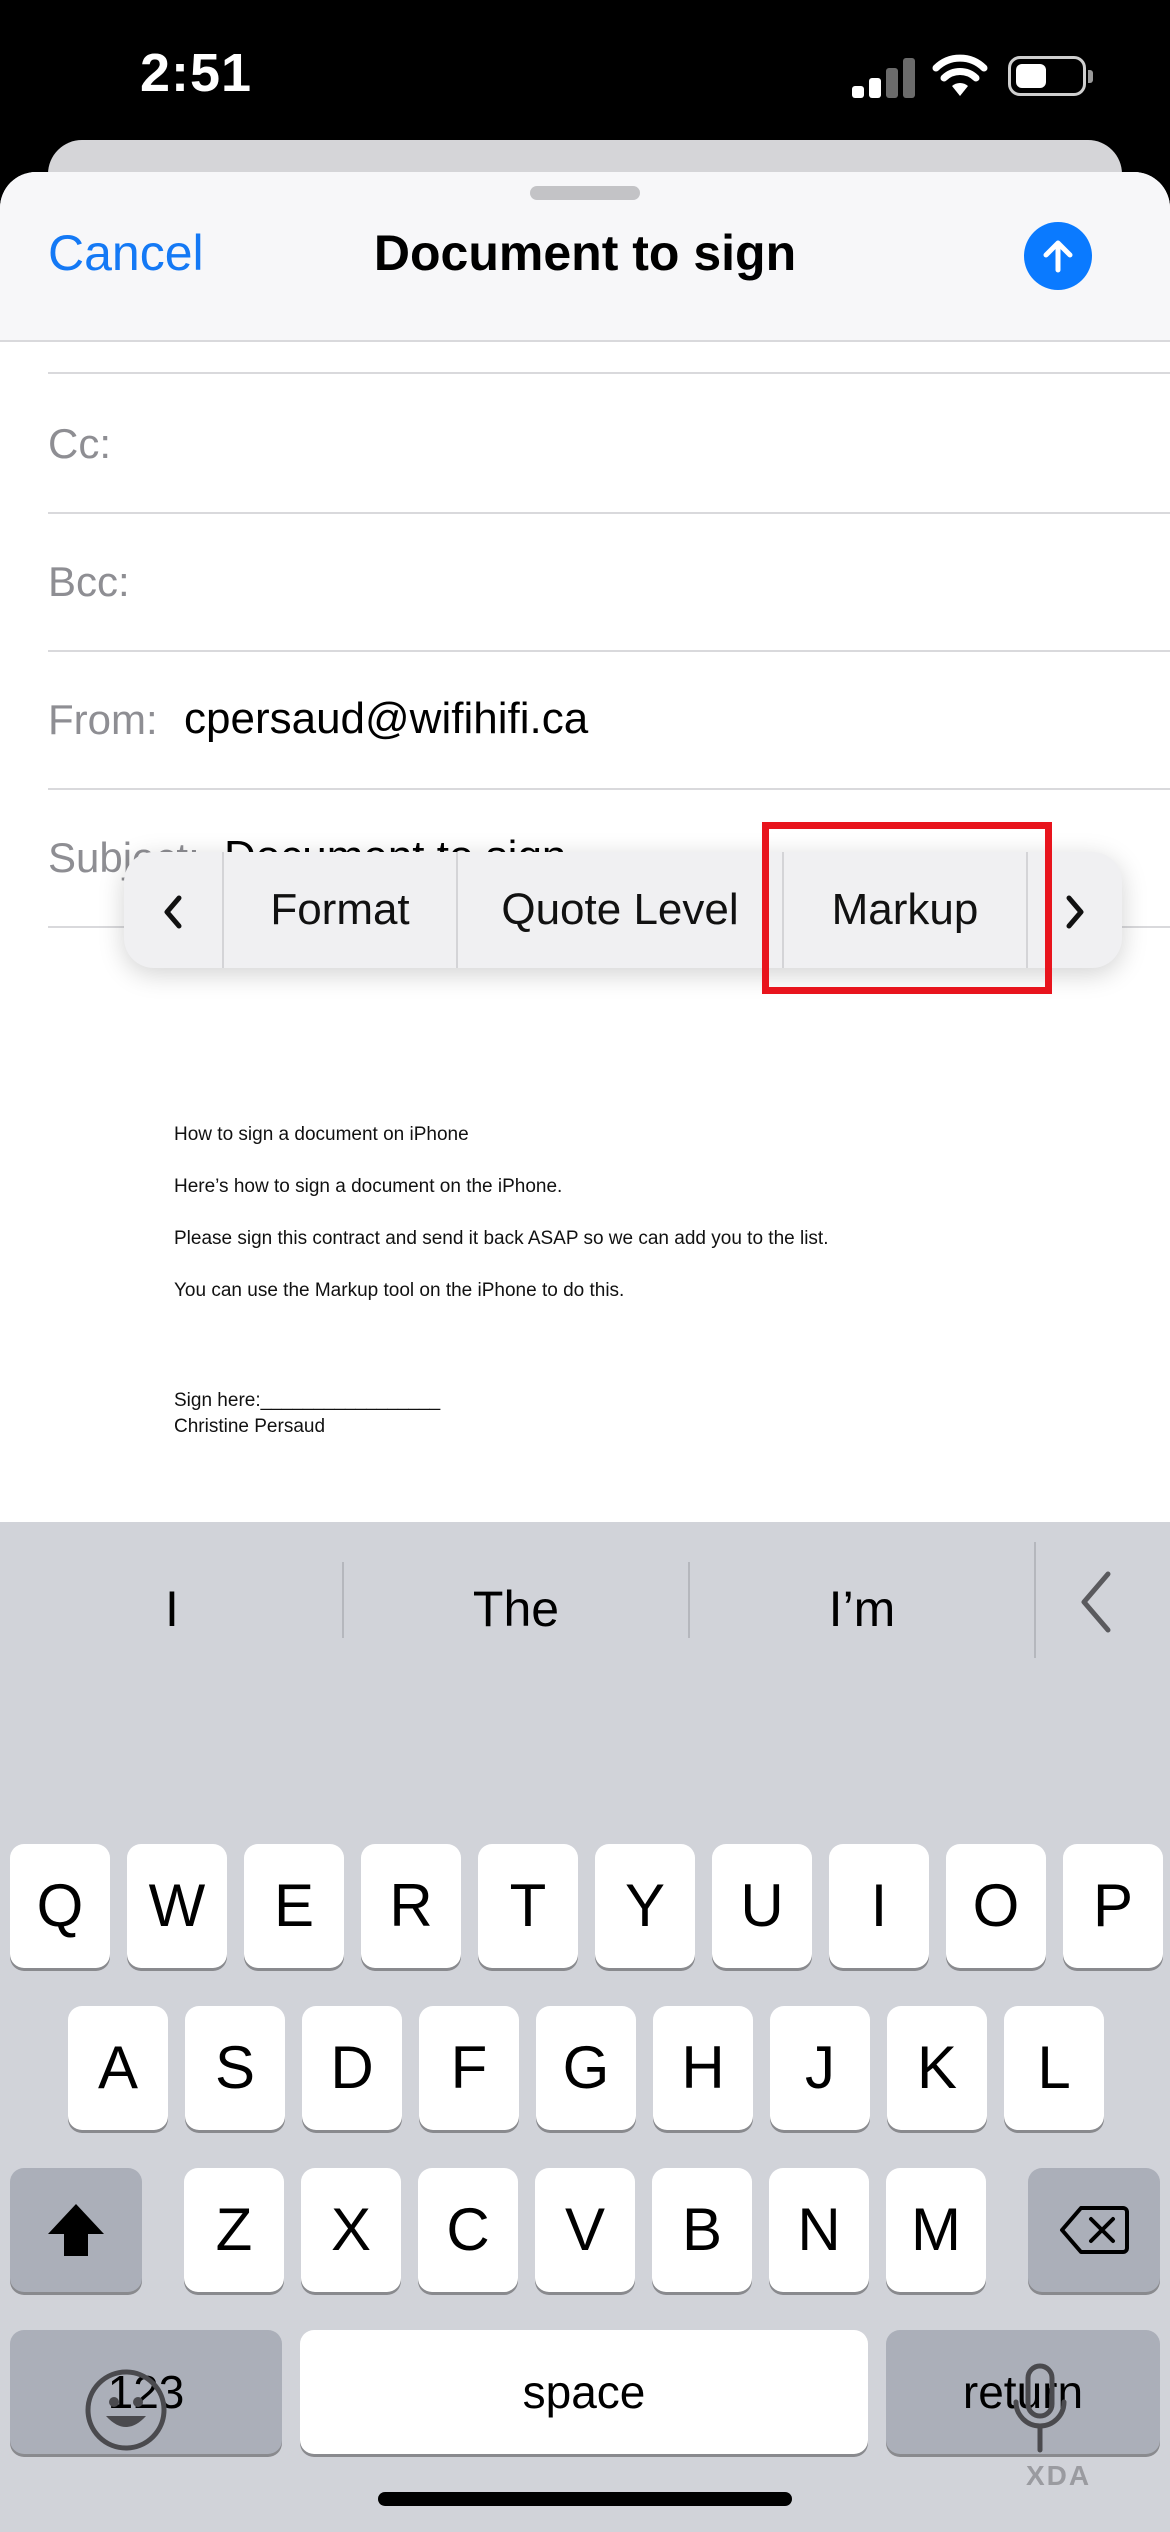 The width and height of the screenshot is (1170, 2532). Describe the element at coordinates (586, 2068) in the screenshot. I see `key-g: G` at that location.